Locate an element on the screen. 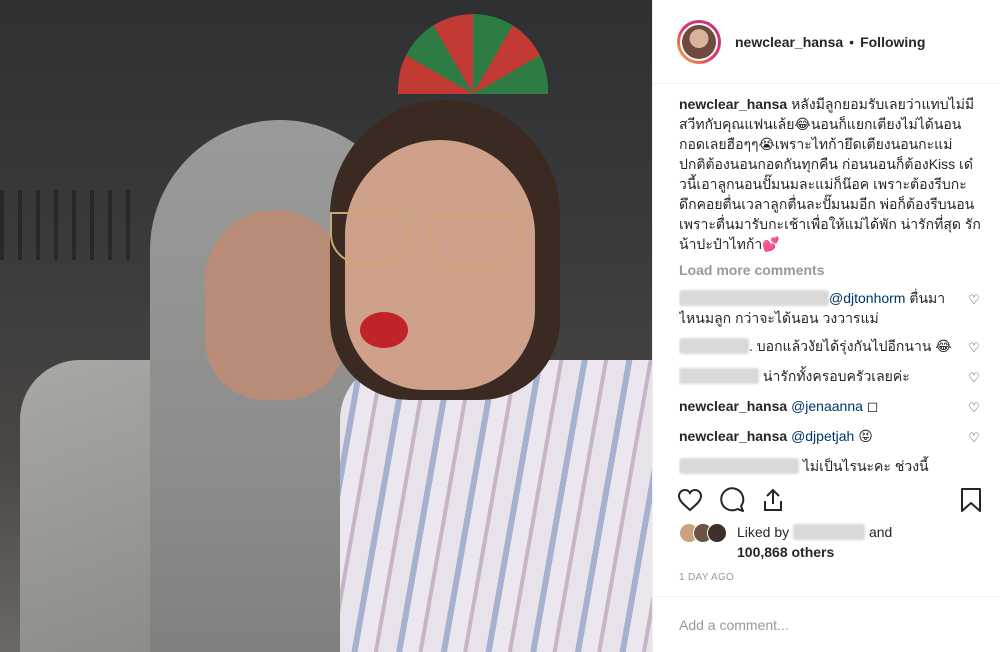 The image size is (1000, 652). header-username: newclear_hansa is located at coordinates (789, 42).